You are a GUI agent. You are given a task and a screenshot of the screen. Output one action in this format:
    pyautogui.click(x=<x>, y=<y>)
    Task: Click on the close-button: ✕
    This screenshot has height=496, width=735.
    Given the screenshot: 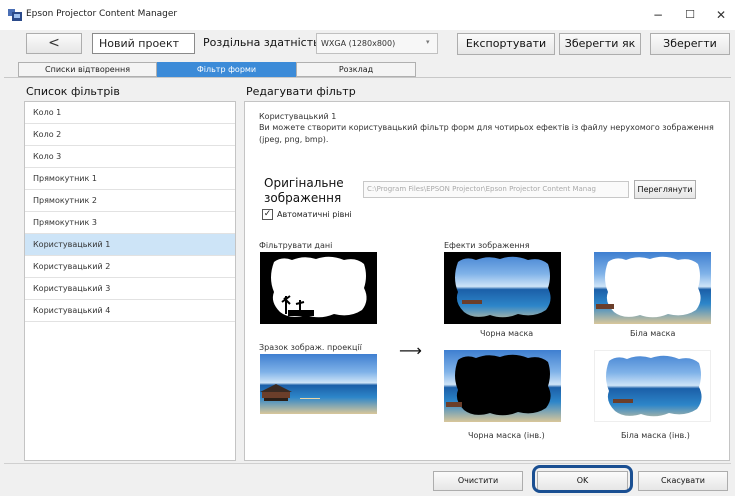 What is the action you would take?
    pyautogui.click(x=721, y=15)
    